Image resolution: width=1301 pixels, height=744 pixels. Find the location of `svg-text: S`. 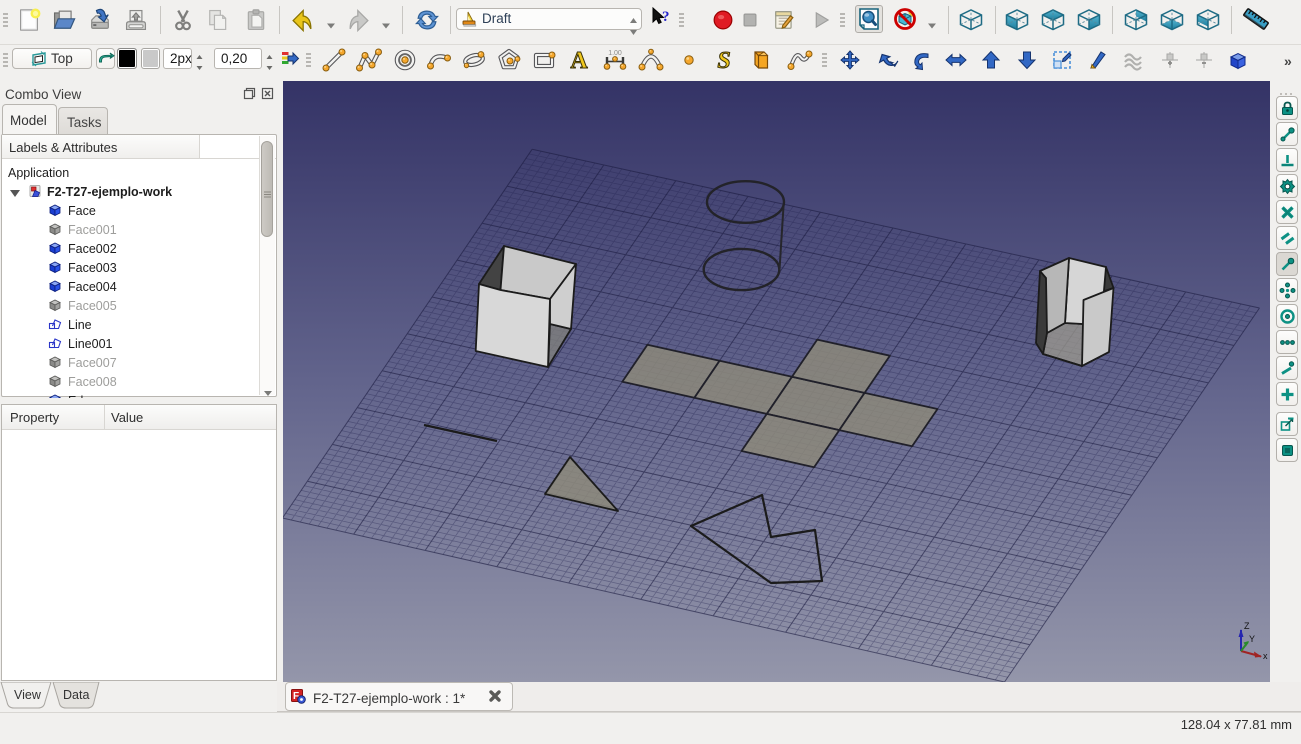

svg-text: S is located at coordinates (723, 60).